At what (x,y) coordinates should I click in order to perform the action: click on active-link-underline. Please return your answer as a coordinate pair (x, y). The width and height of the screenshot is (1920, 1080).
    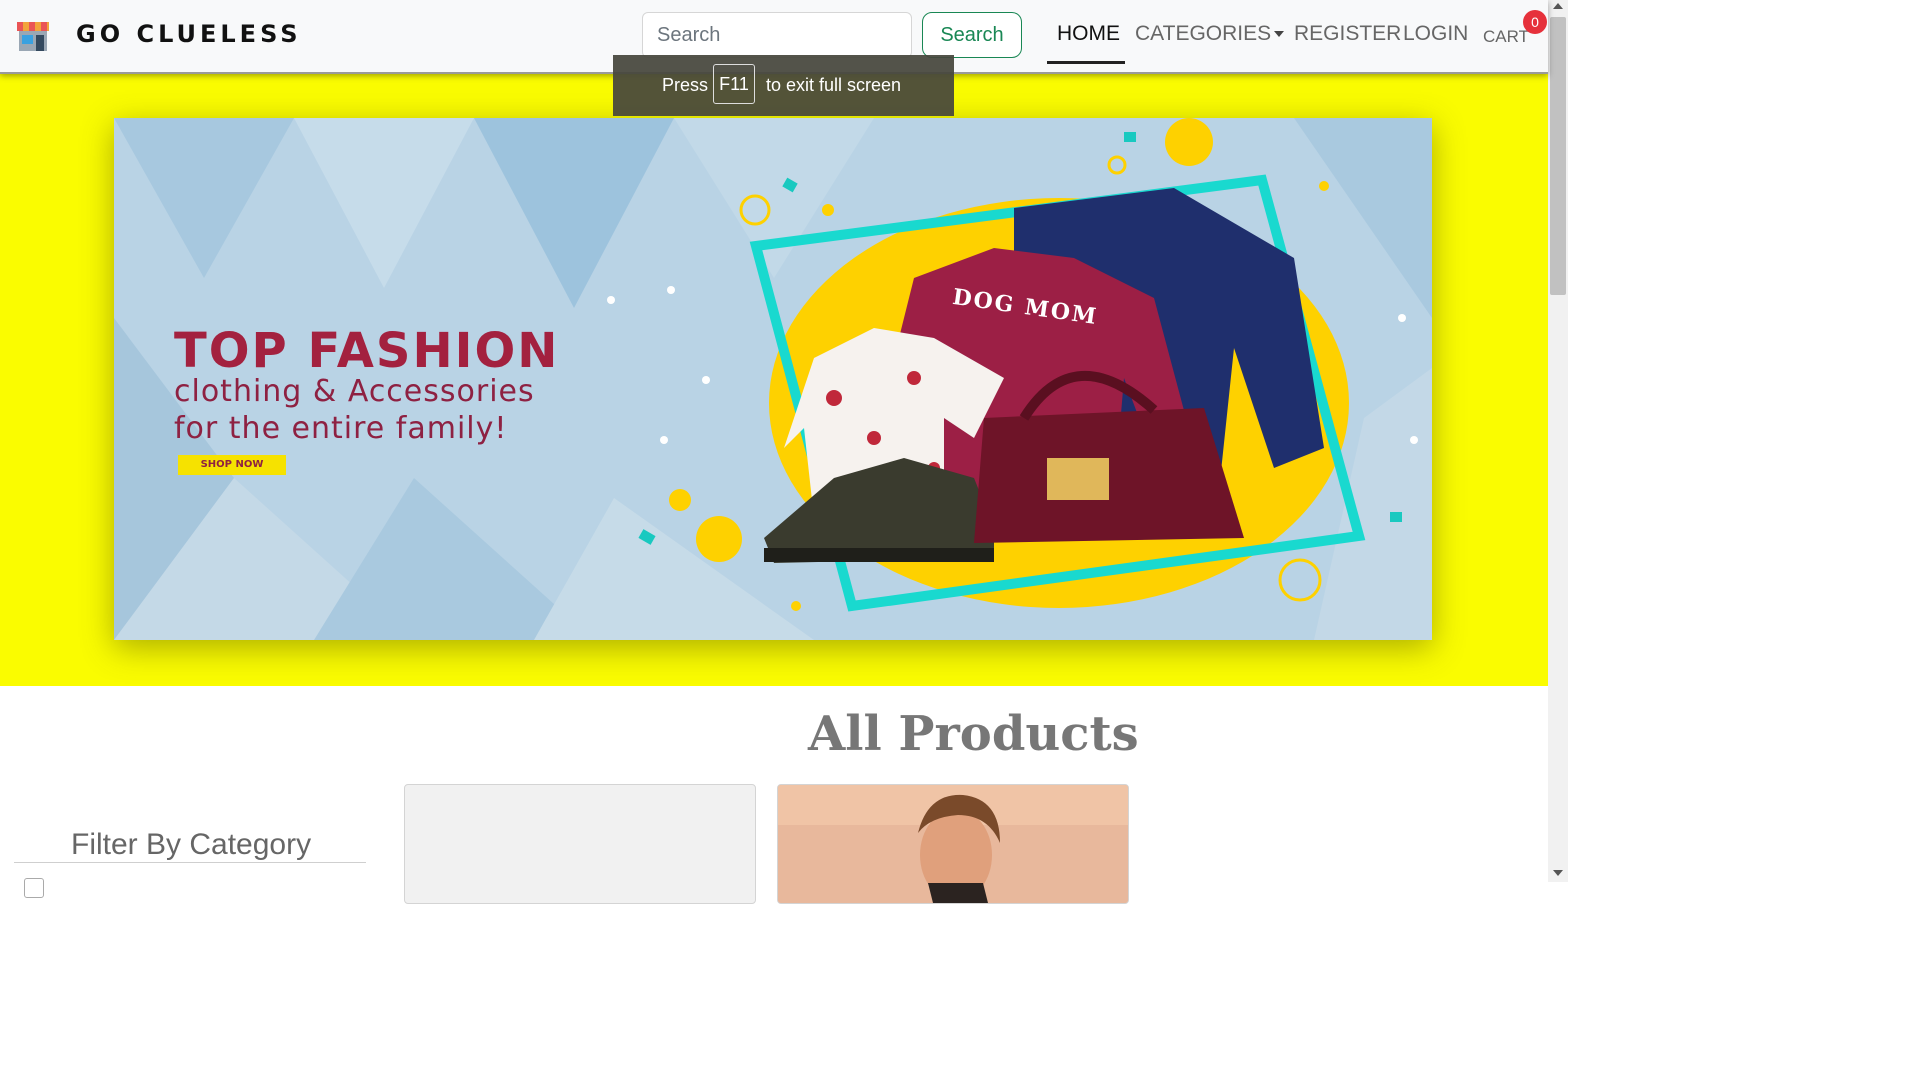
    Looking at the image, I should click on (1086, 62).